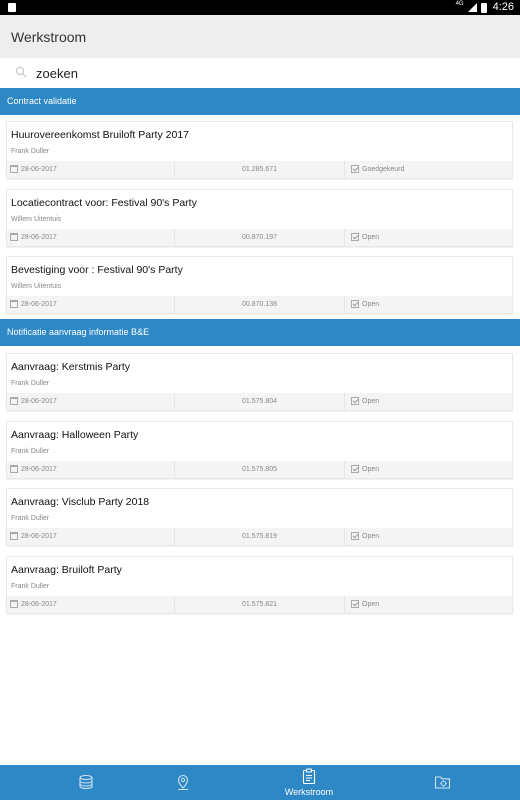 This screenshot has width=520, height=800. Describe the element at coordinates (266, 73) in the screenshot. I see `search-input` at that location.